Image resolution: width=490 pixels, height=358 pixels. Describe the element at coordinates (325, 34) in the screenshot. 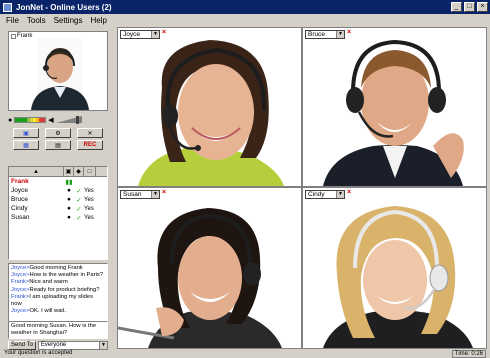

I see `video-user-select: Bruce ▼` at that location.